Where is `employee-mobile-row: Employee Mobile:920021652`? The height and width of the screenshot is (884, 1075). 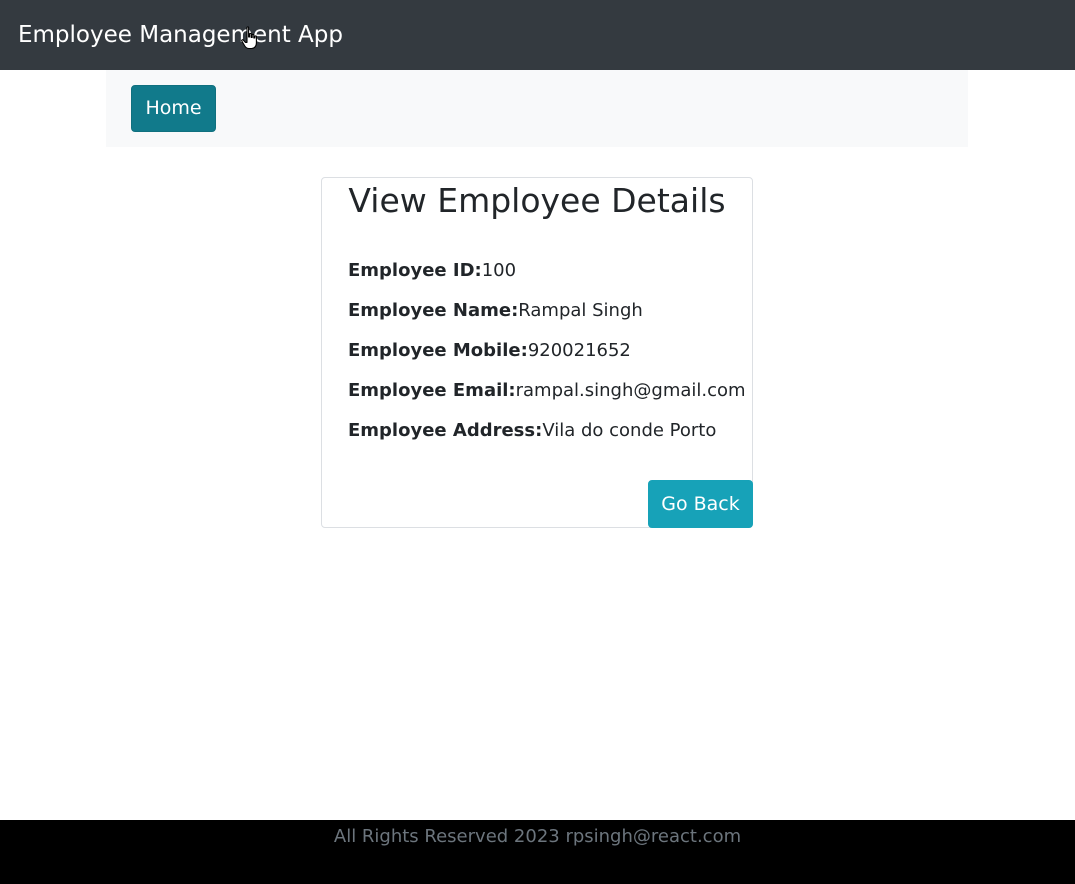 employee-mobile-row: Employee Mobile:920021652 is located at coordinates (489, 351).